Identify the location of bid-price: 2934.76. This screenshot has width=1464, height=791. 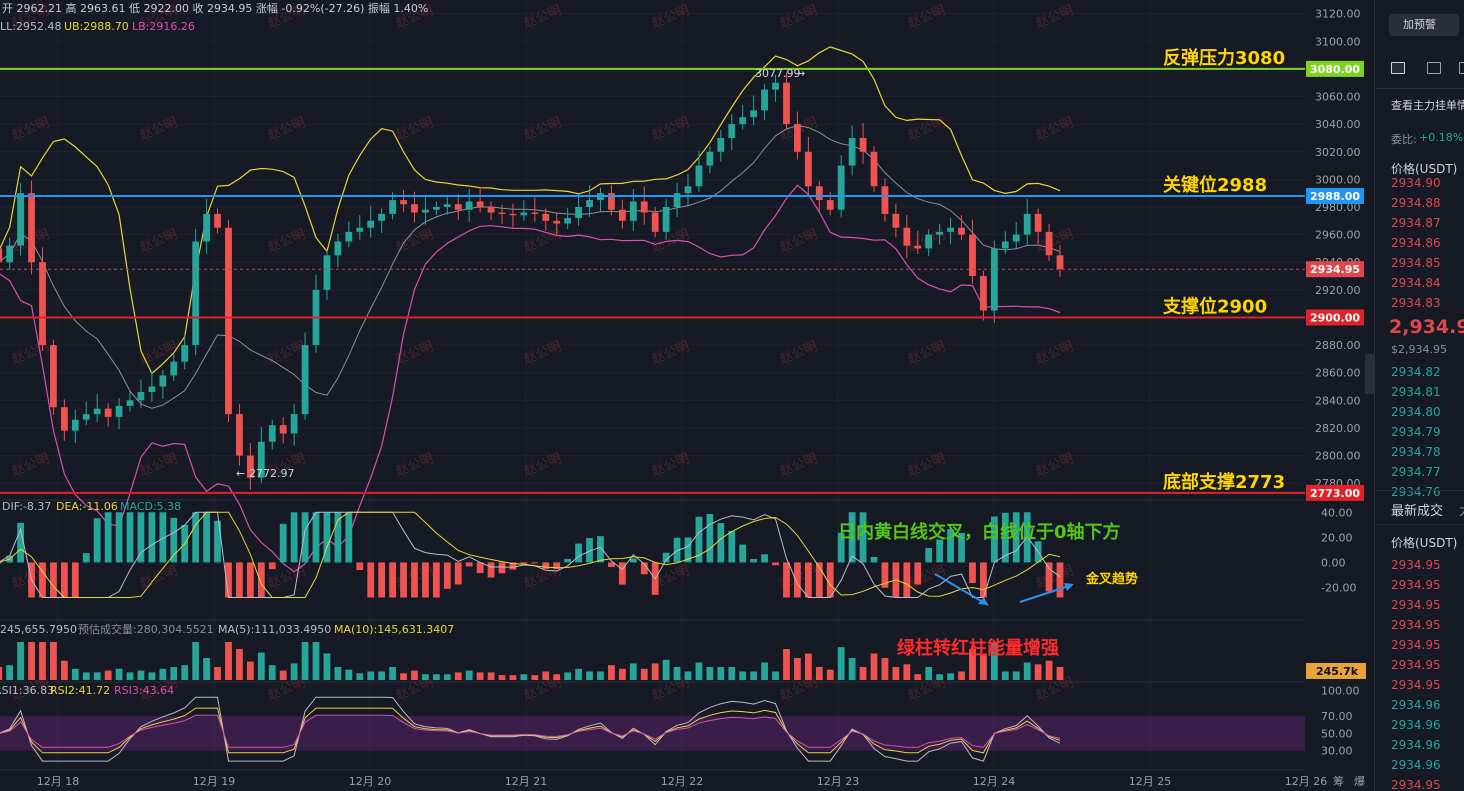
(1416, 492).